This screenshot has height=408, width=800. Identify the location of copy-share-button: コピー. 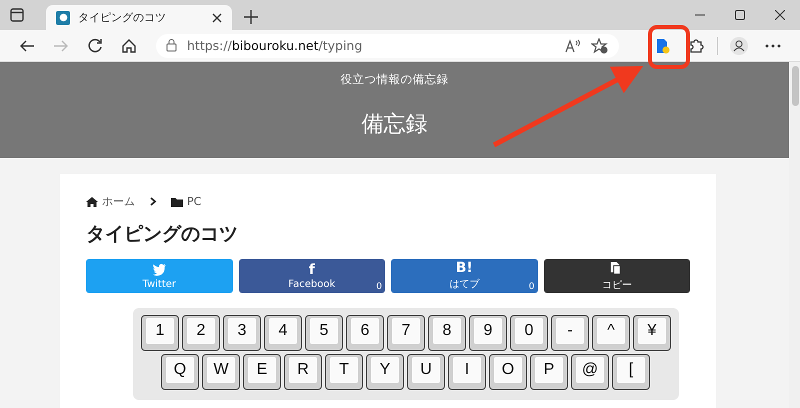
(617, 276).